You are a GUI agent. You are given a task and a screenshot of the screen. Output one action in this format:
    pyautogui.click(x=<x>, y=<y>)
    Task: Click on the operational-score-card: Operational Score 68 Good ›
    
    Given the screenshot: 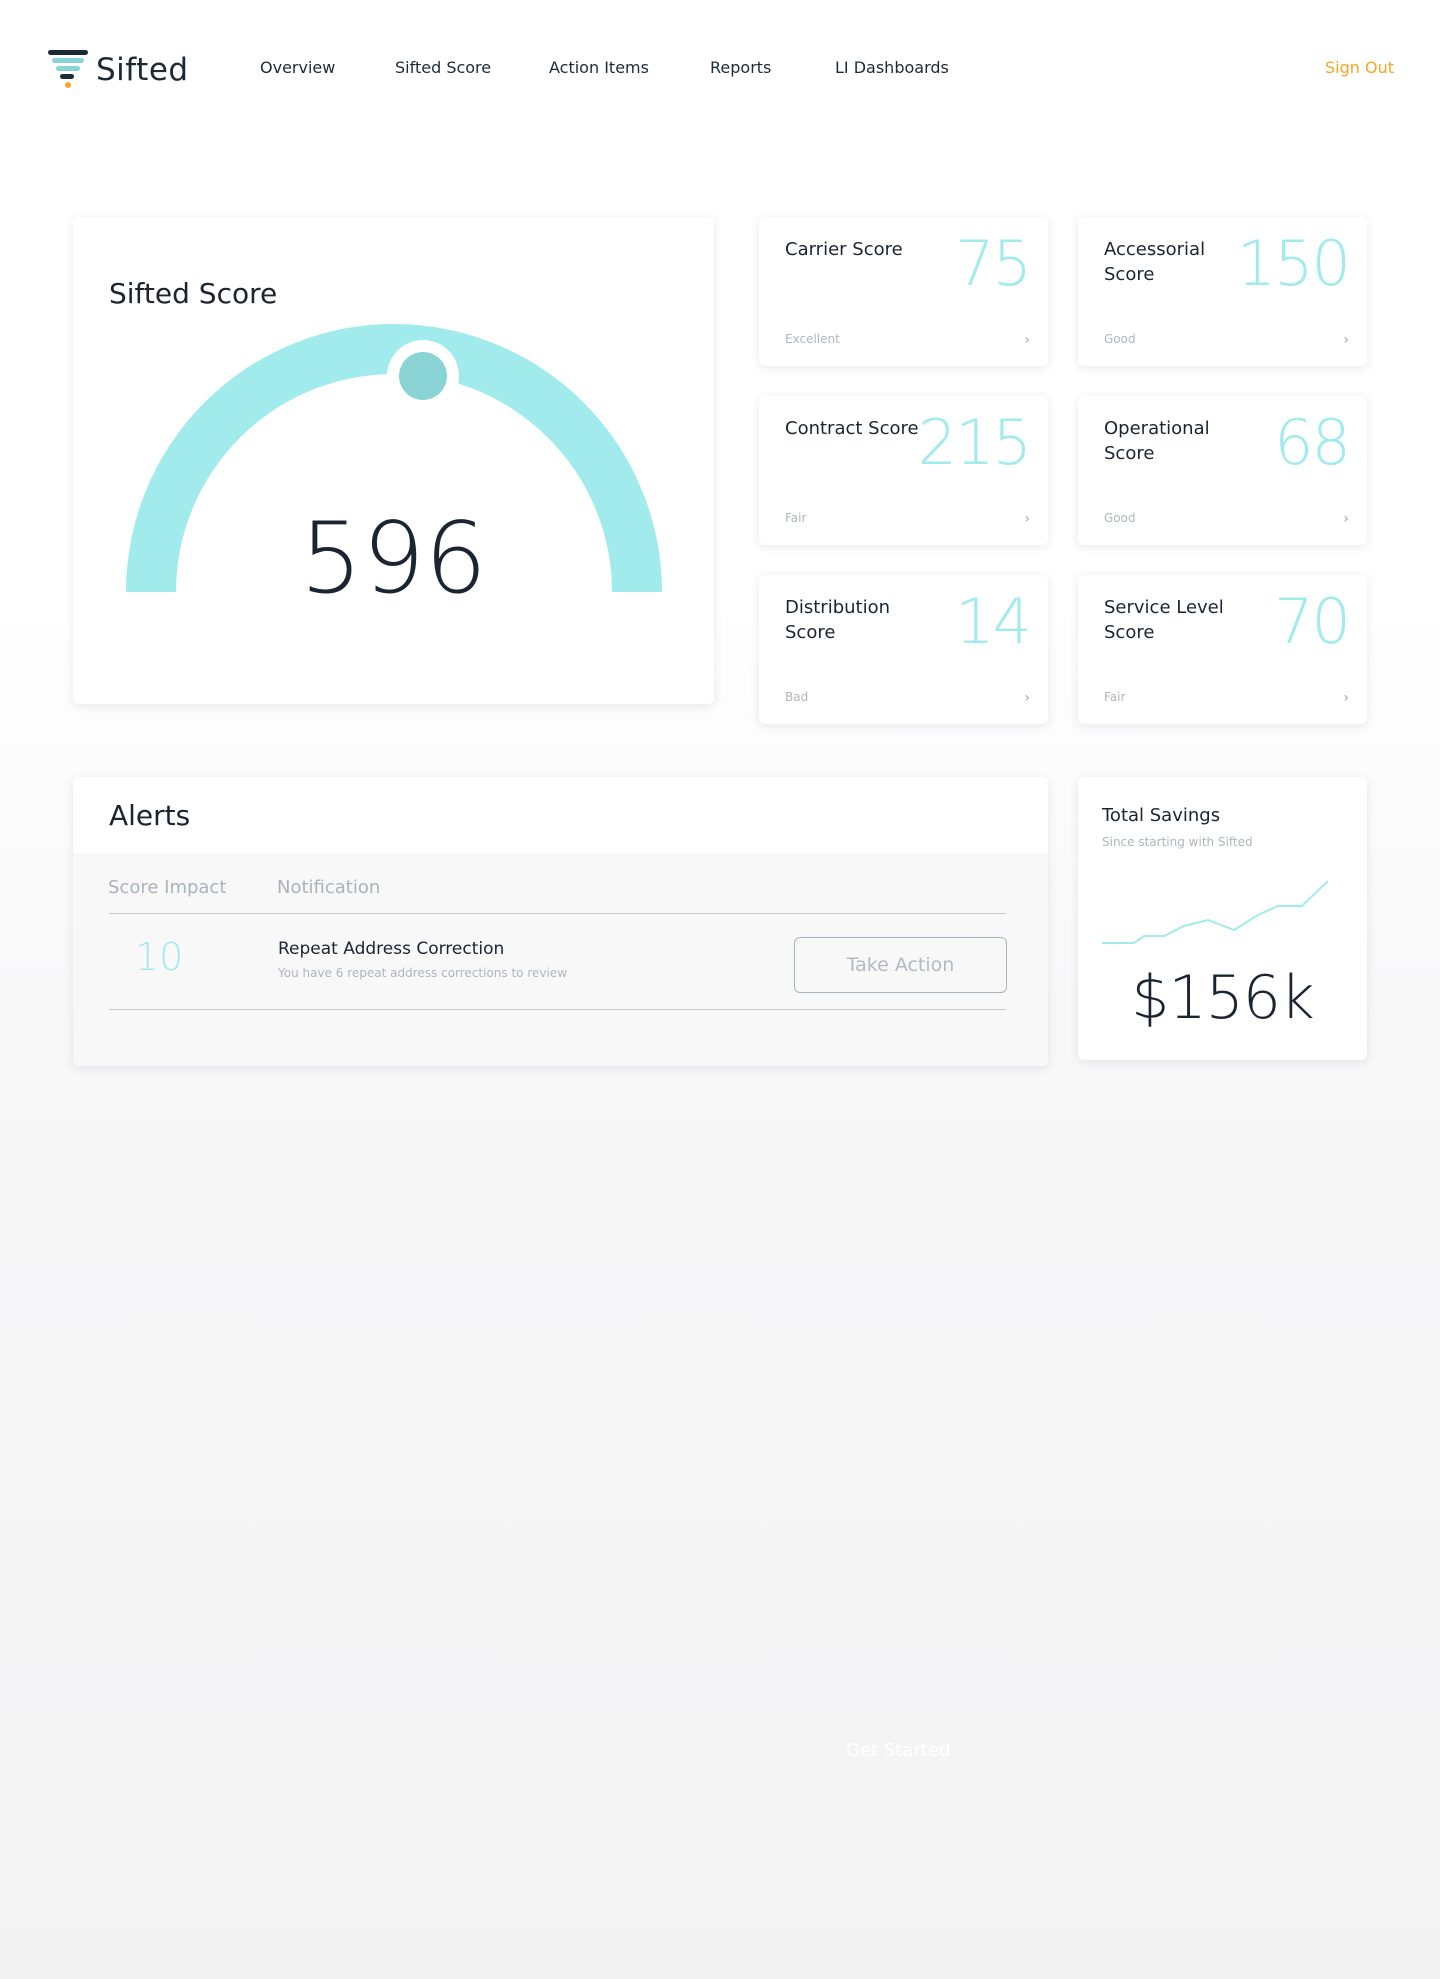 What is the action you would take?
    pyautogui.click(x=1222, y=470)
    